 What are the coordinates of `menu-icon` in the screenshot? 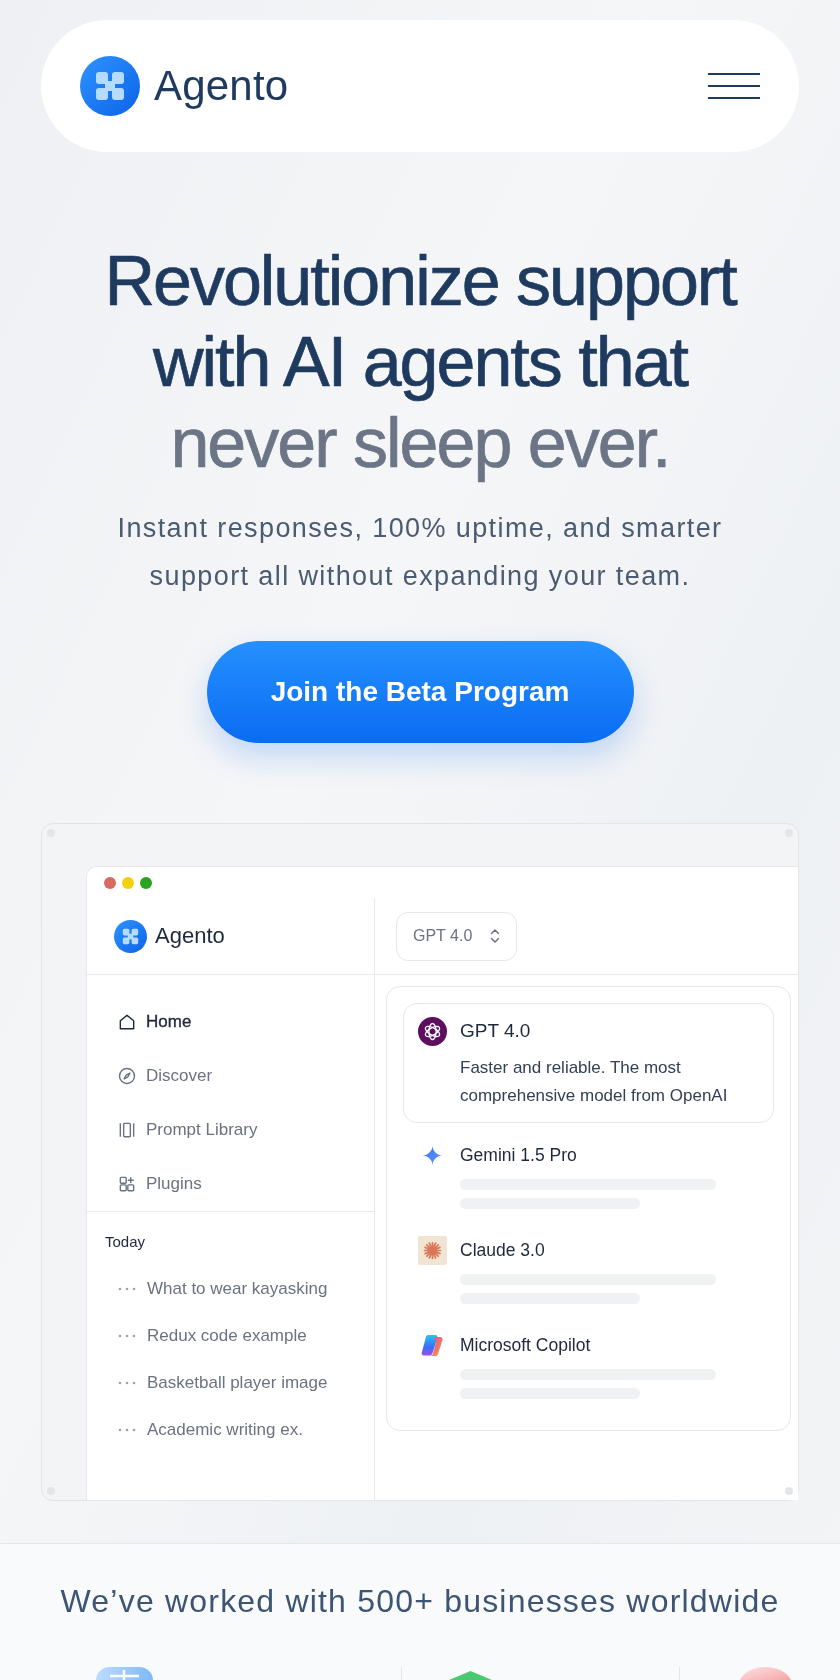 It's located at (734, 86).